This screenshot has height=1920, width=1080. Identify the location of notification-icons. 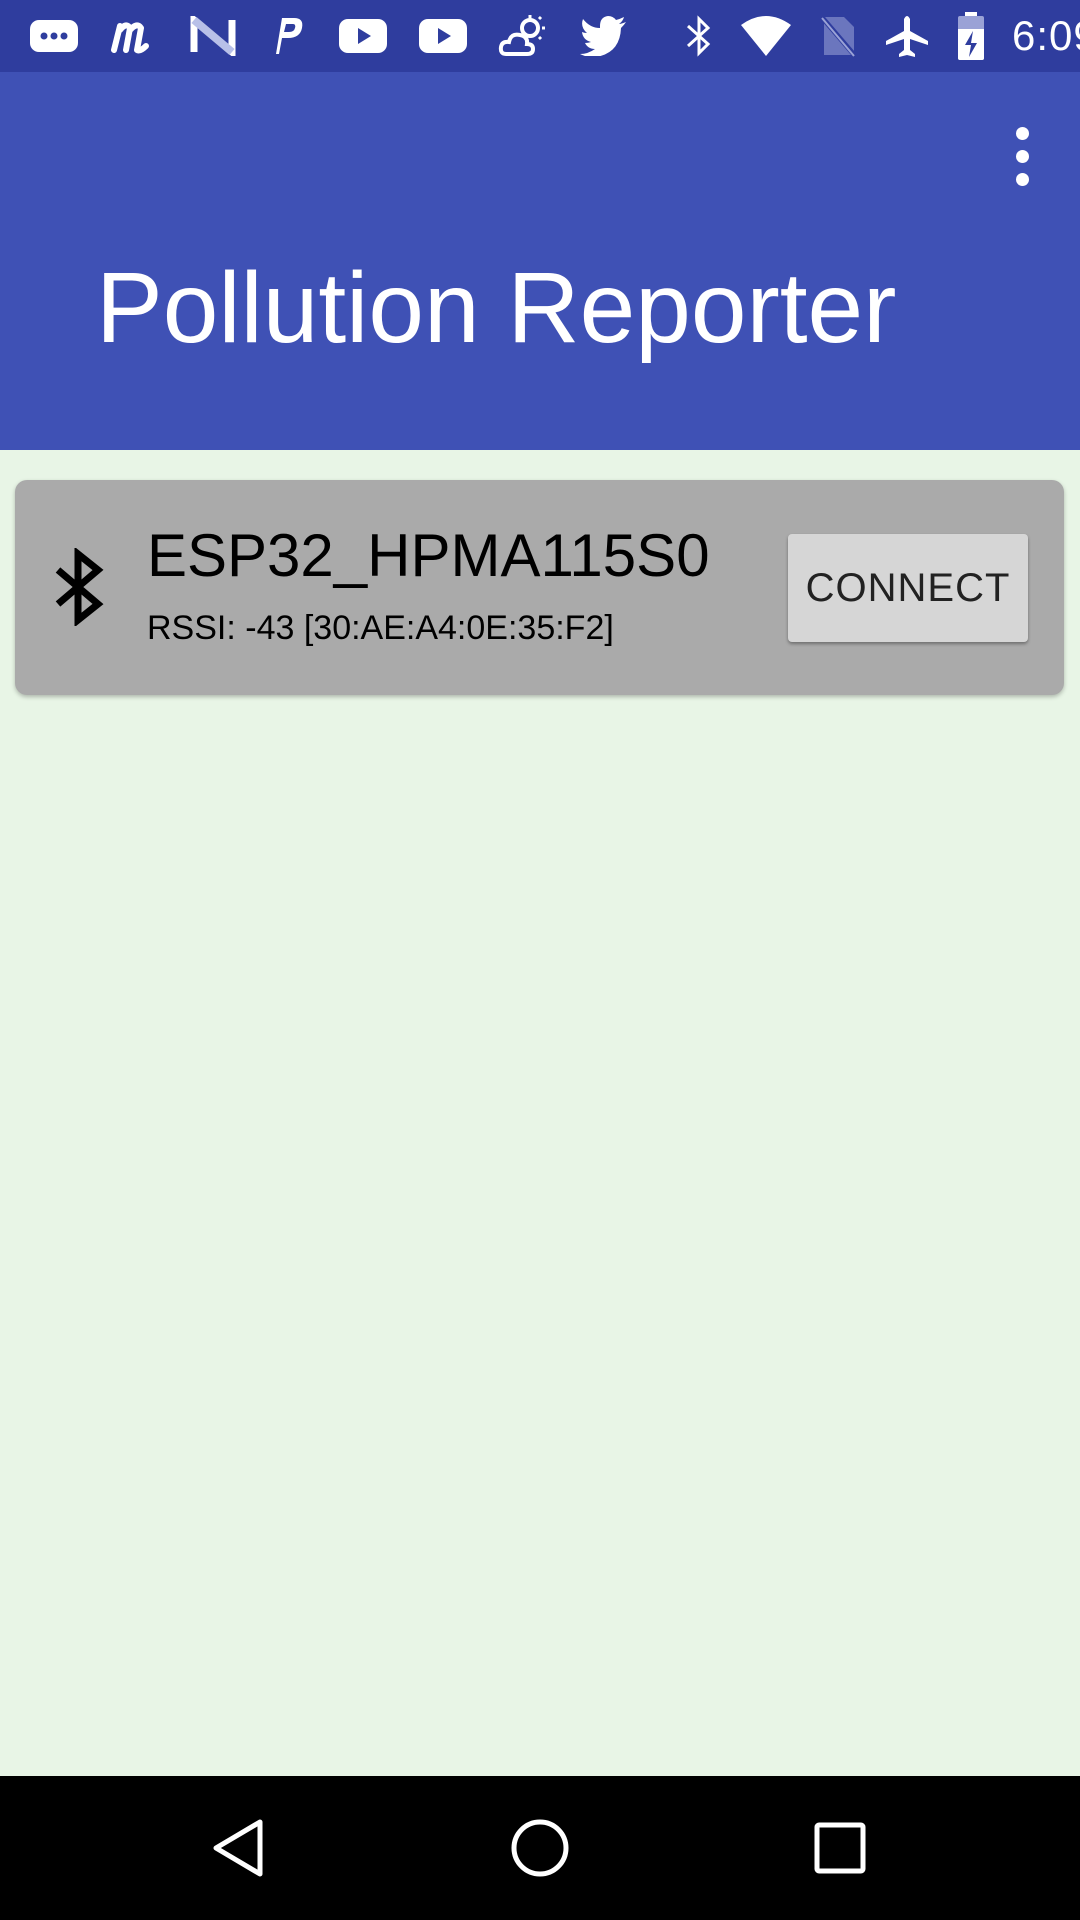
(343, 36).